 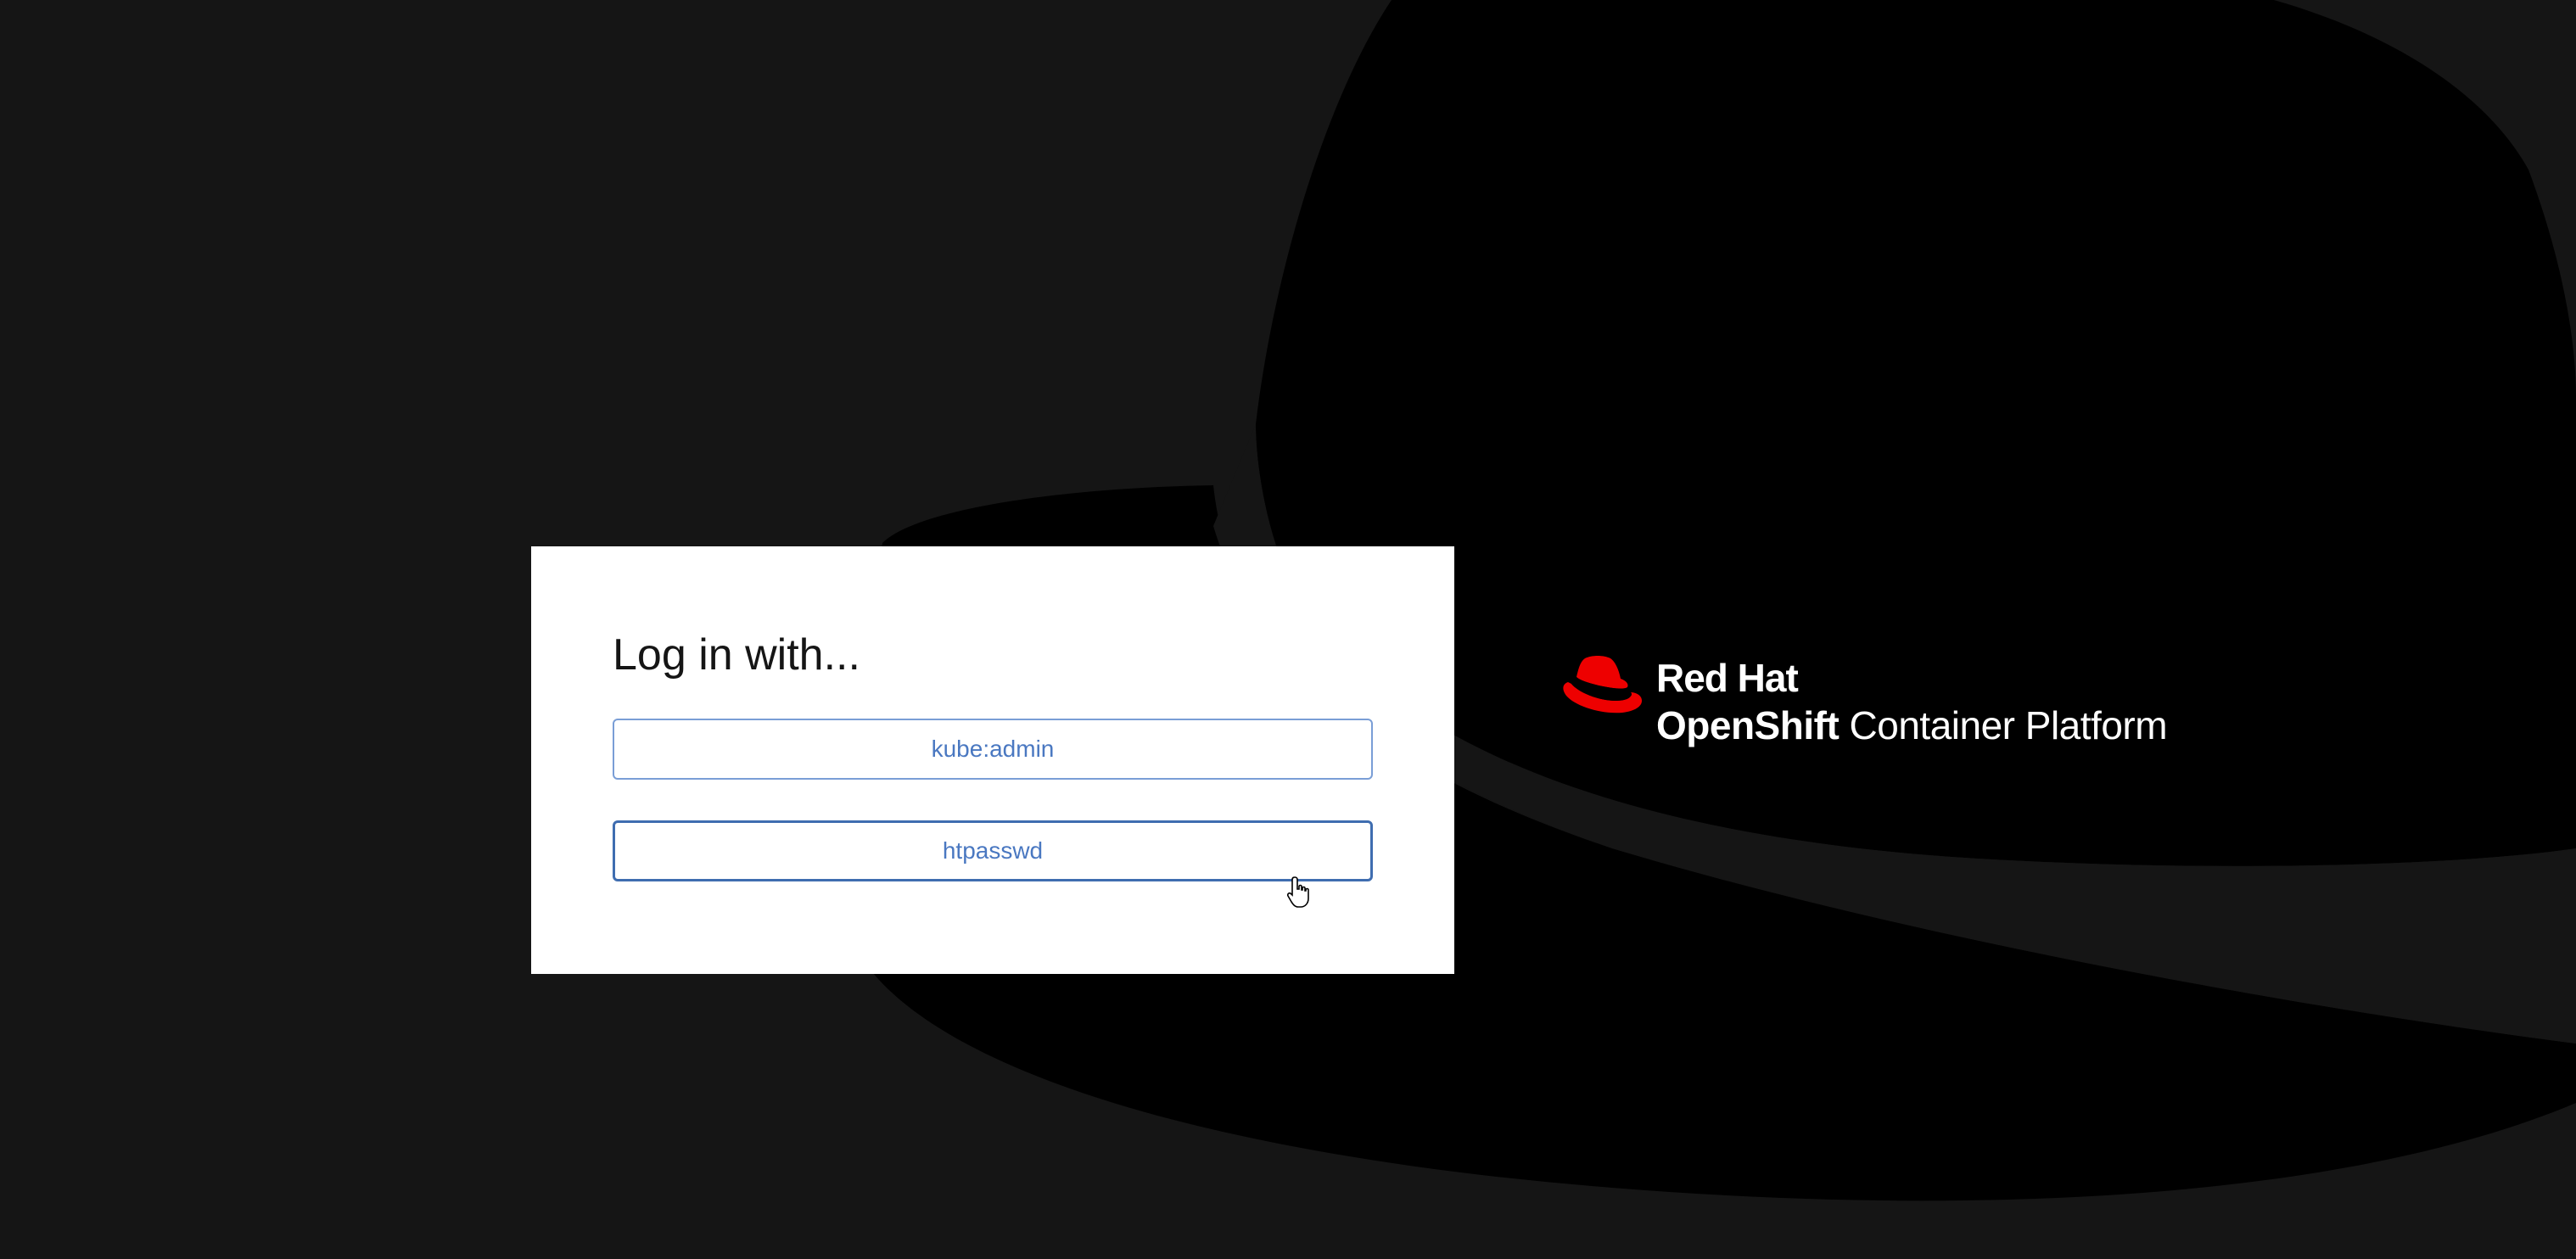 What do you see at coordinates (993, 851) in the screenshot?
I see `htpasswd-login-button: htpasswd` at bounding box center [993, 851].